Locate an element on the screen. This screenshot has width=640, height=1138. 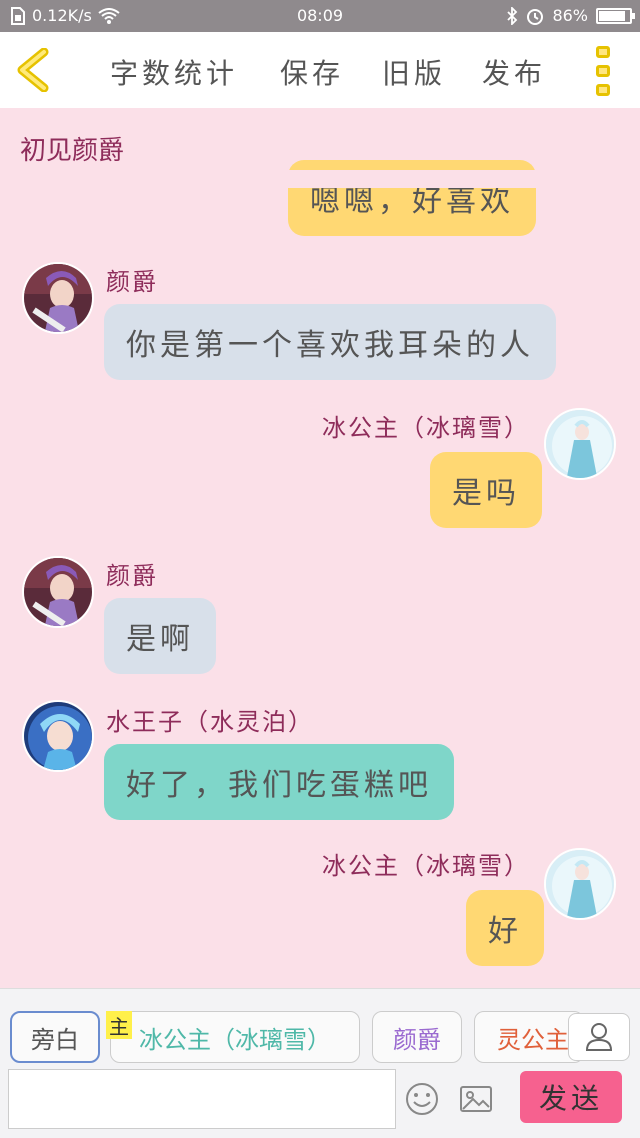
emoji-button is located at coordinates (422, 1099).